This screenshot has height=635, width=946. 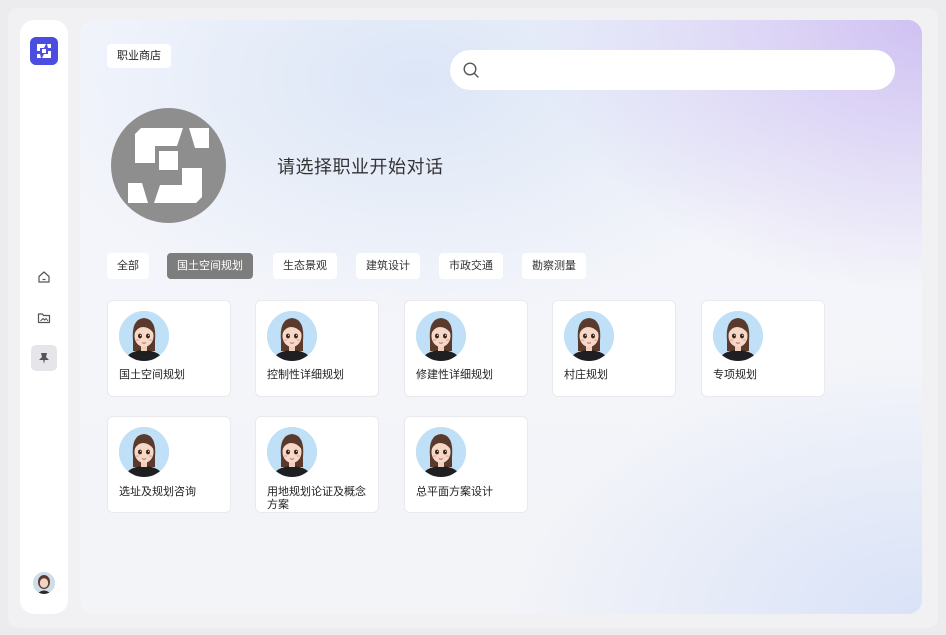 I want to click on tab-ecological-landscape: 生态景观, so click(x=305, y=266).